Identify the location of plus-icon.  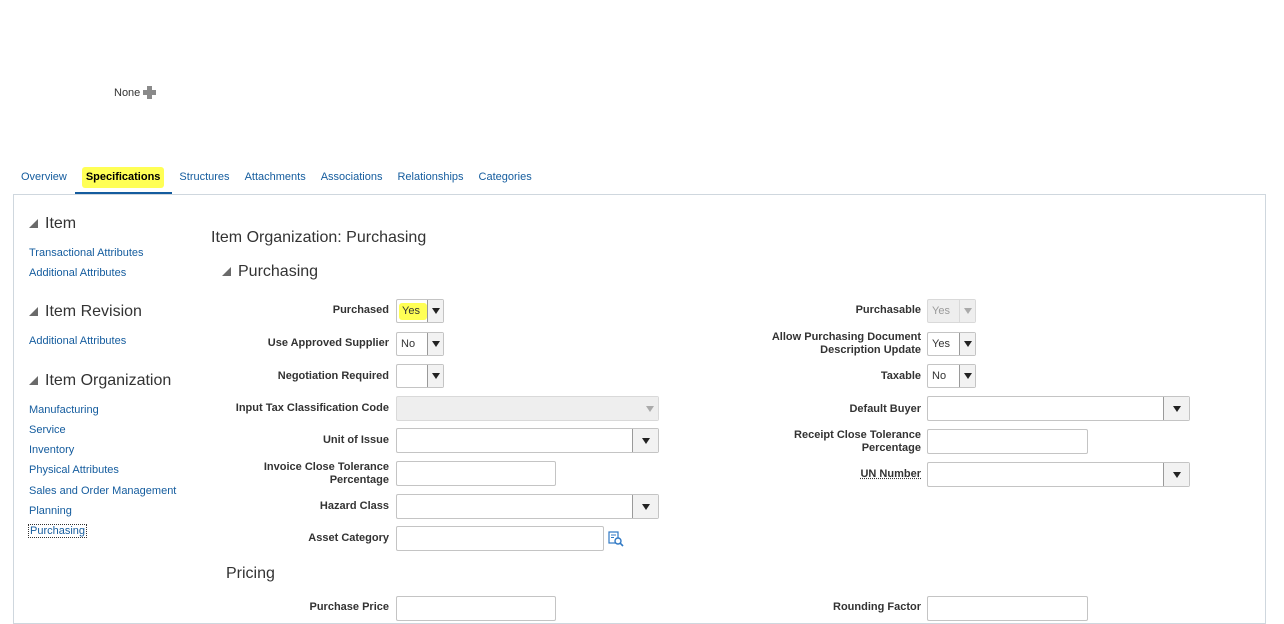
(149, 92).